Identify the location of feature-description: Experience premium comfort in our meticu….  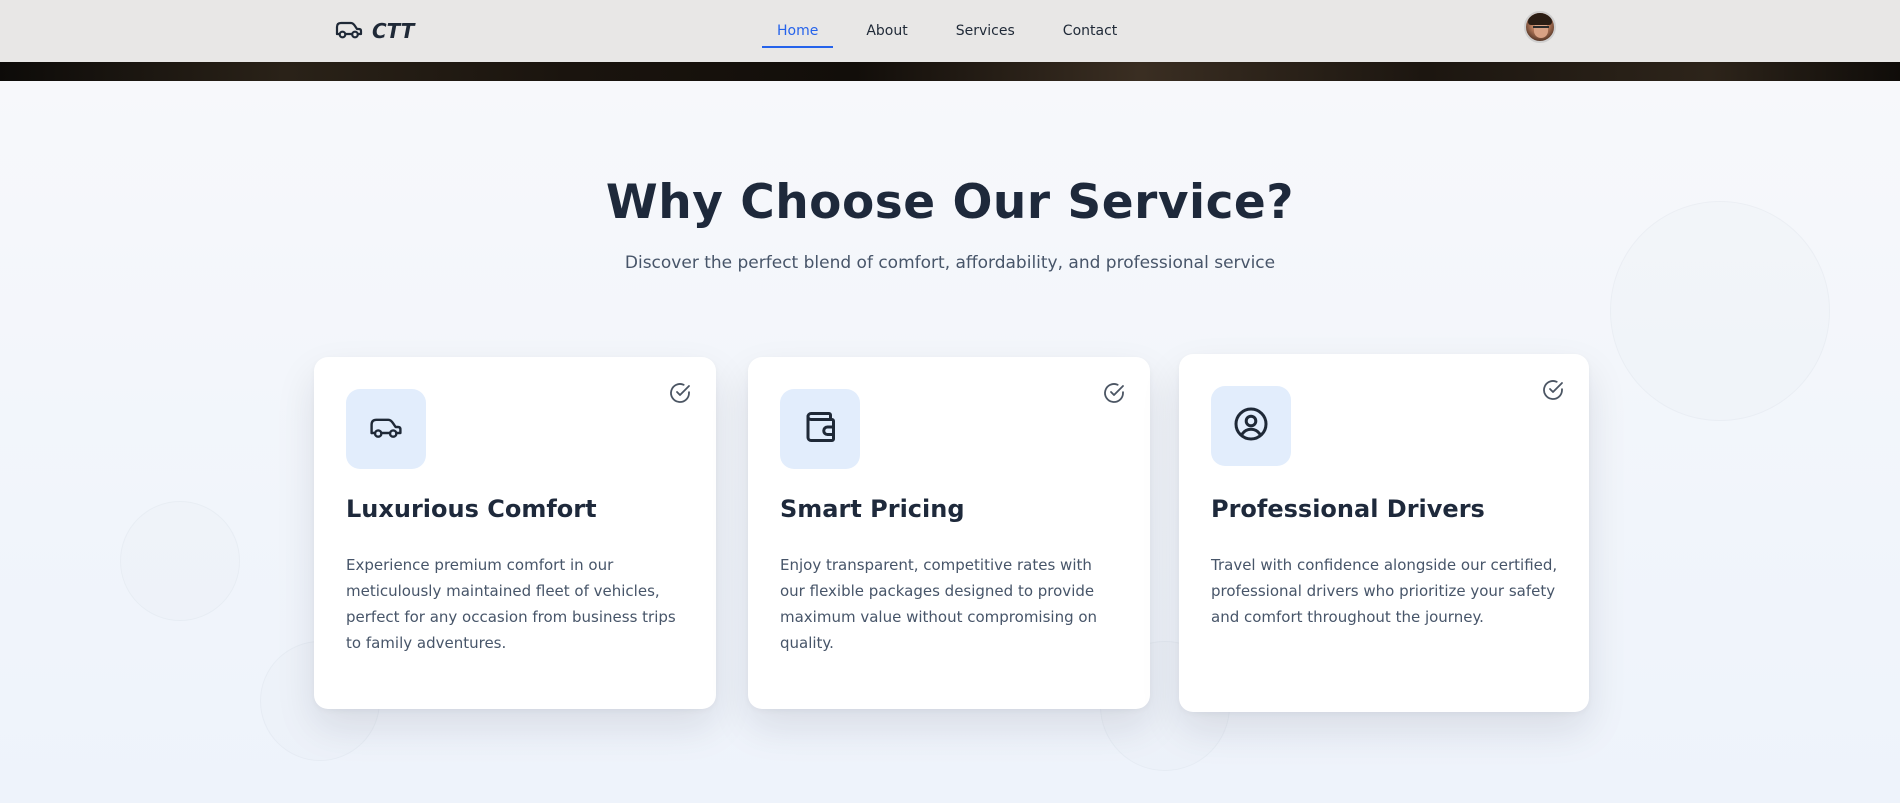
(511, 604).